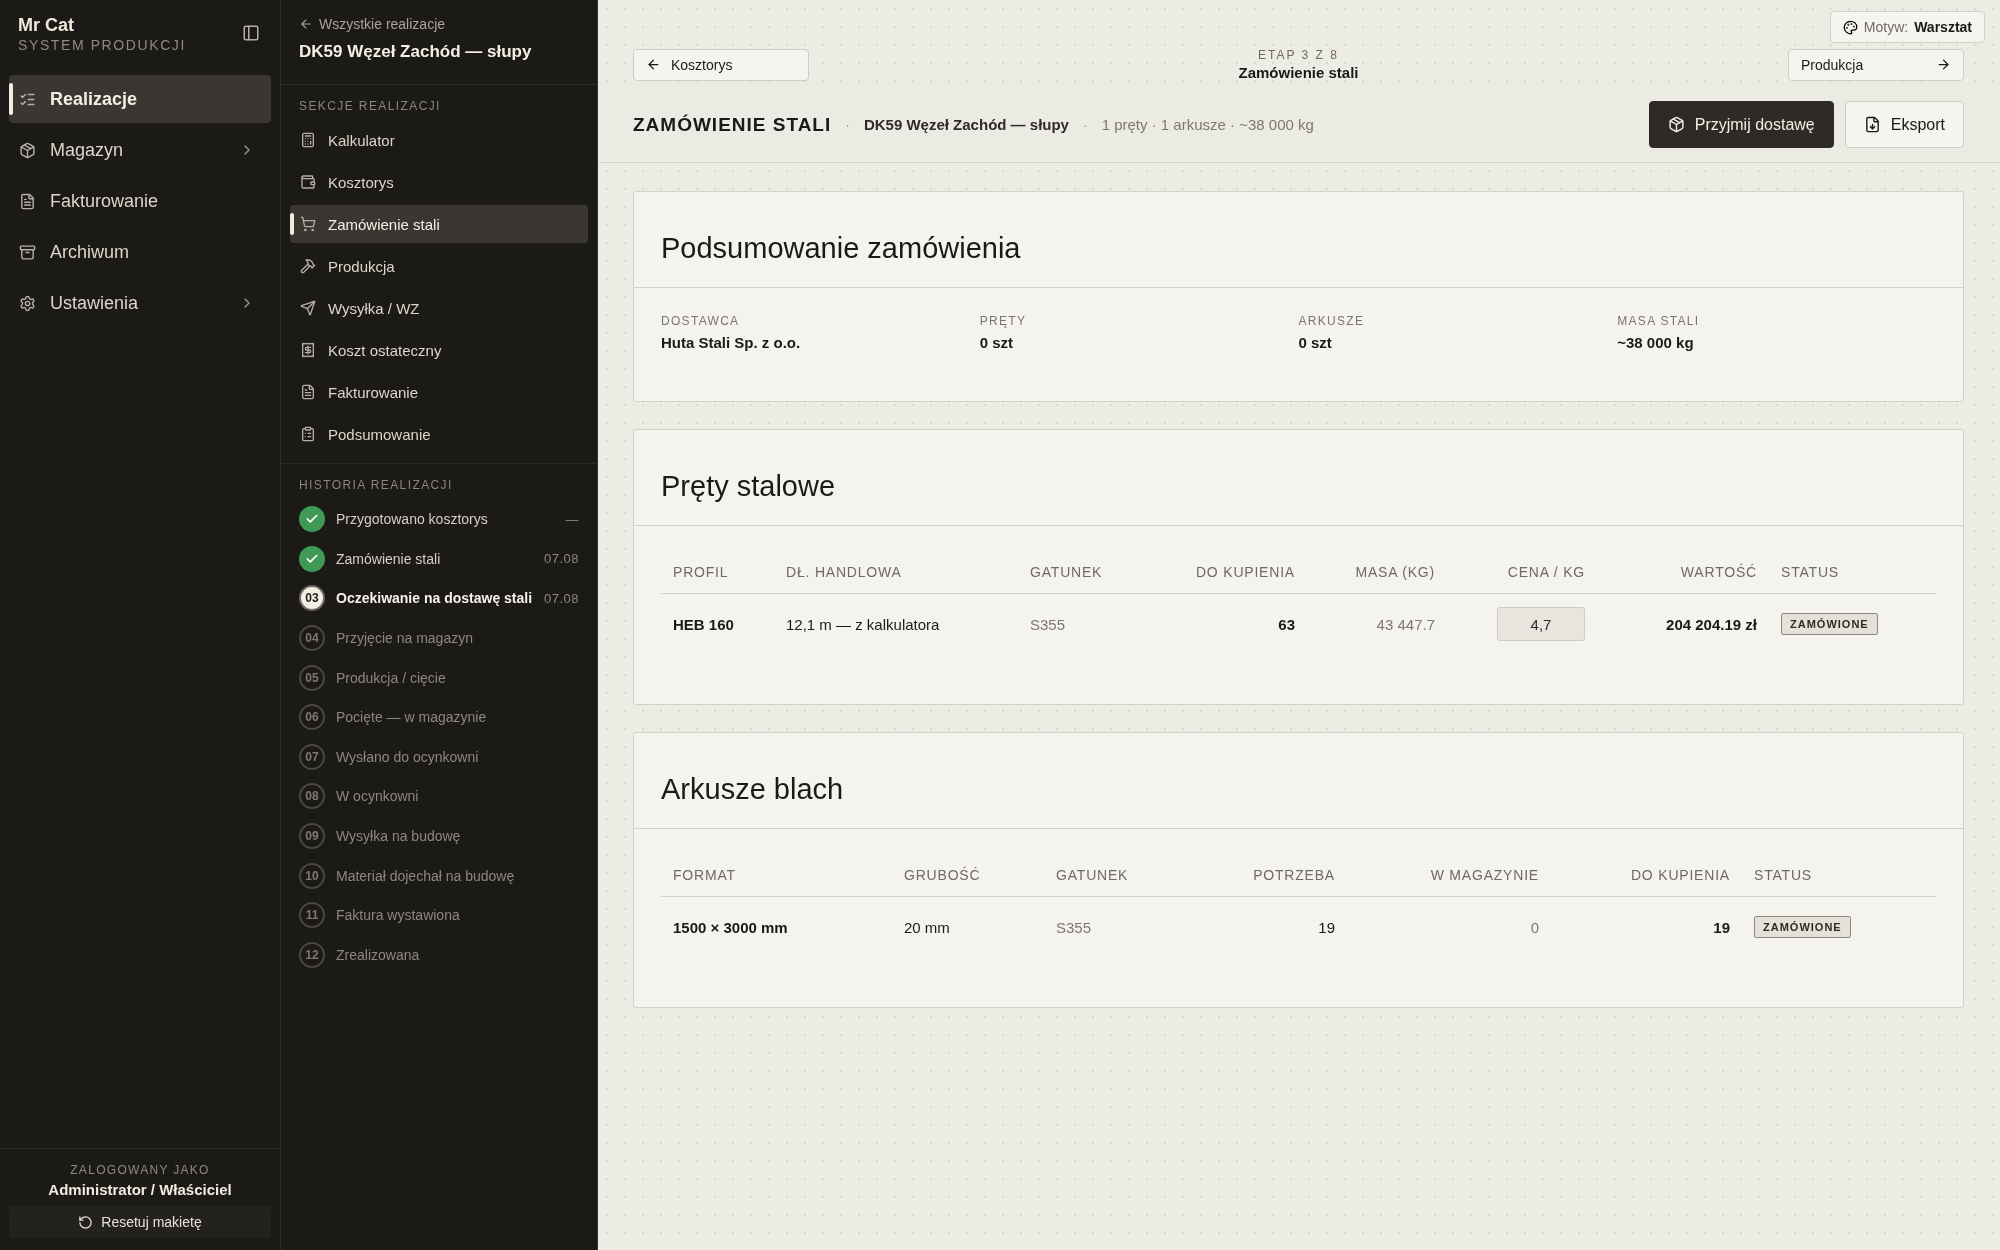  Describe the element at coordinates (653, 64) in the screenshot. I see `arrow-left-icon` at that location.